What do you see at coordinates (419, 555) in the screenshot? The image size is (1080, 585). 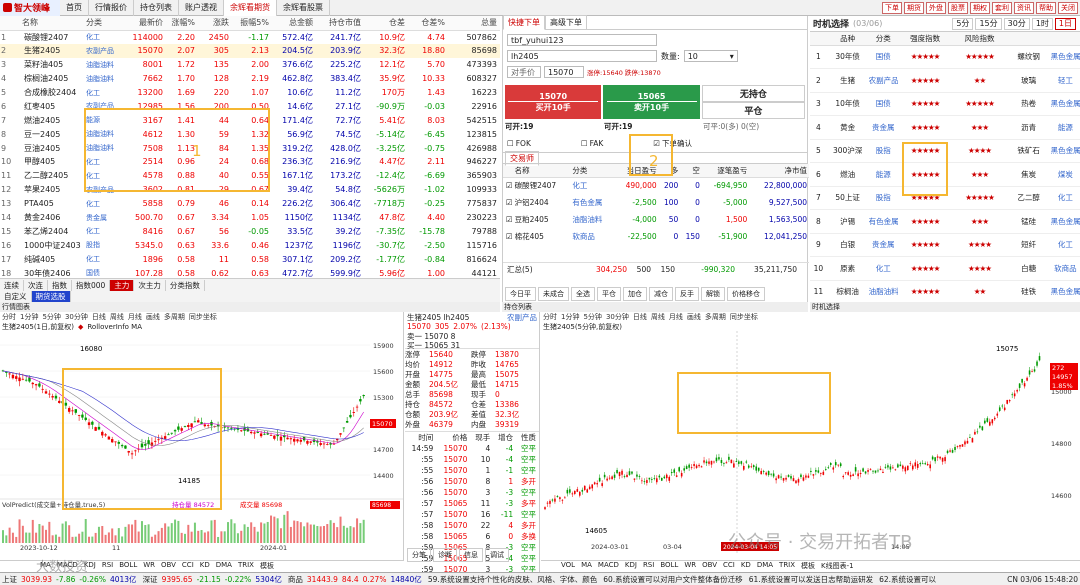 I see `qb-tab-0: 分笔` at bounding box center [419, 555].